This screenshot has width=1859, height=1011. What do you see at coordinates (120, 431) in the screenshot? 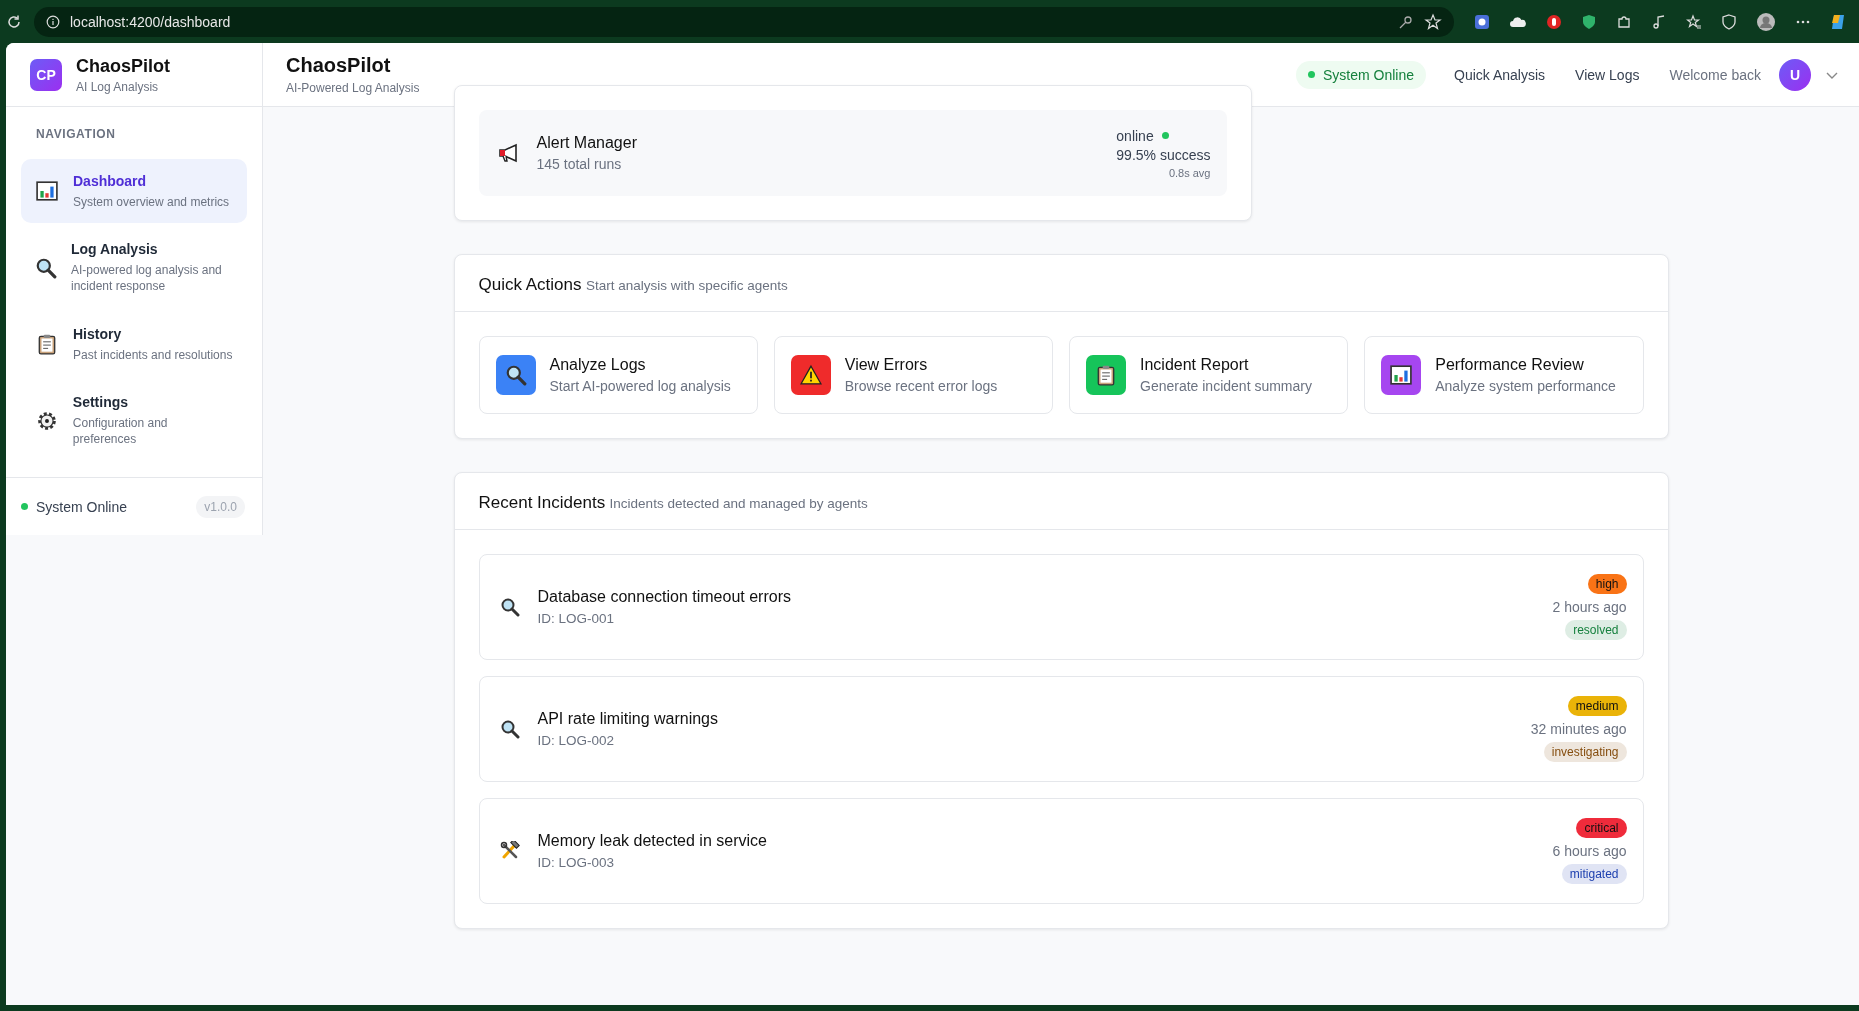
I see `nav-description: Configuration and preferences` at bounding box center [120, 431].